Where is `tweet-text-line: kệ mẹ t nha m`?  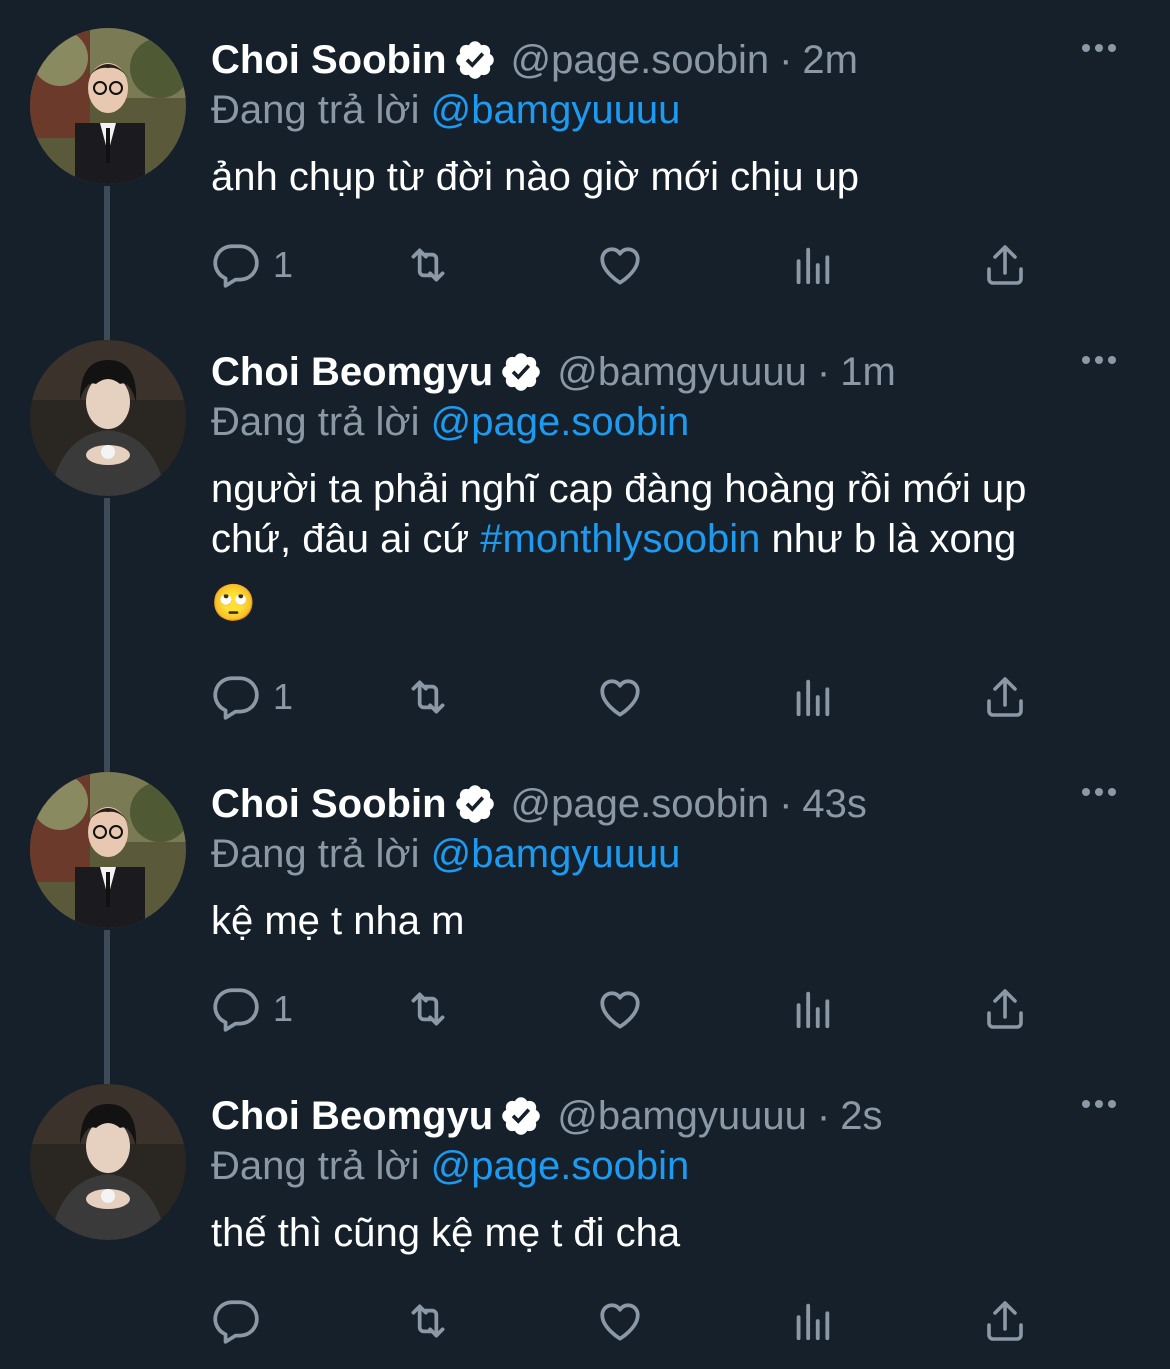 tweet-text-line: kệ mẹ t nha m is located at coordinates (338, 921).